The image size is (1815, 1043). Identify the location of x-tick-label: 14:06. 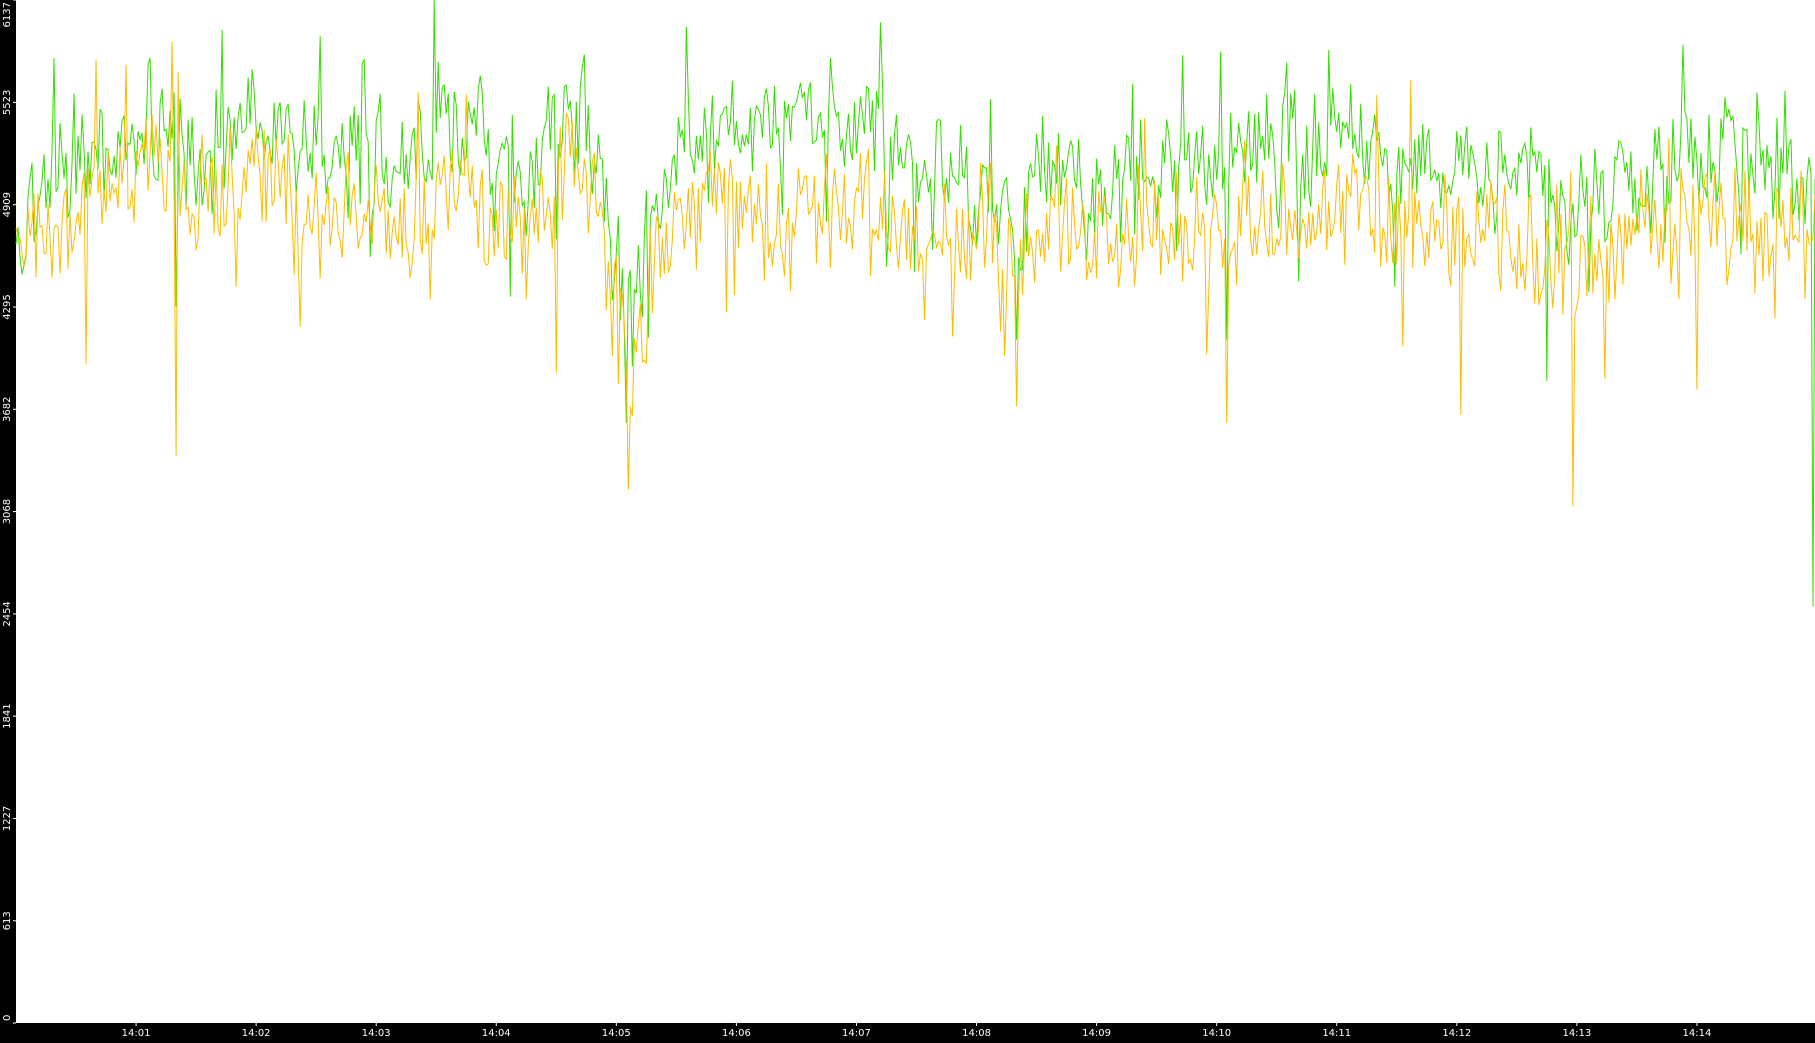
(736, 1033).